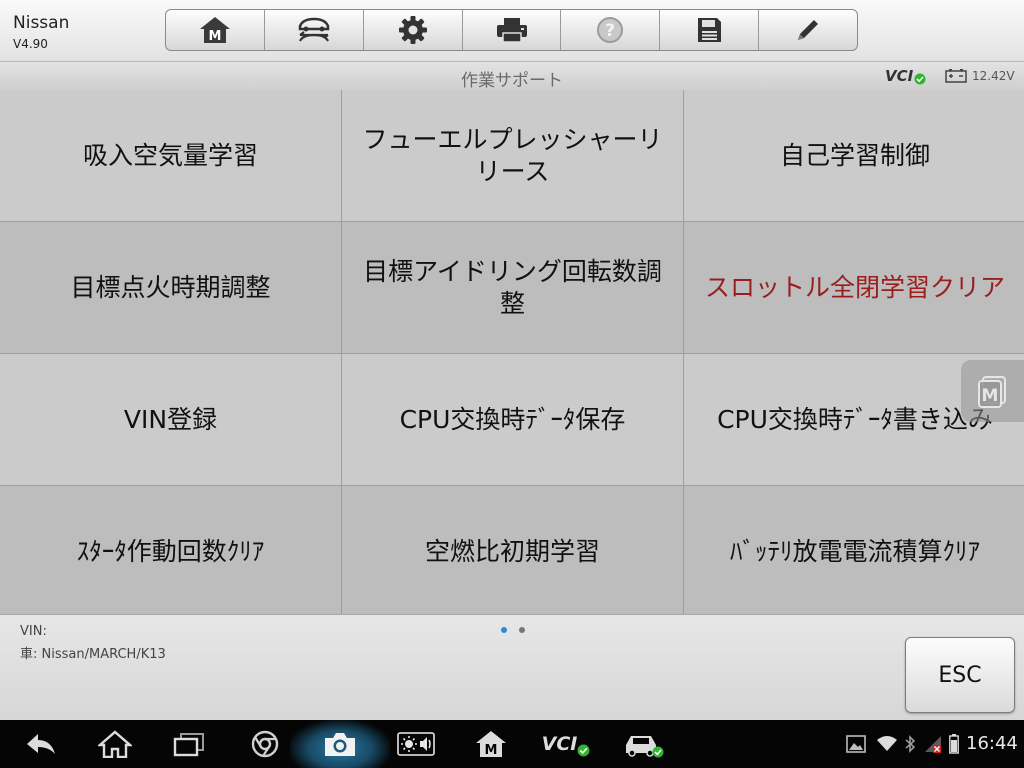 The width and height of the screenshot is (1024, 768). I want to click on wifi-status, so click(887, 744).